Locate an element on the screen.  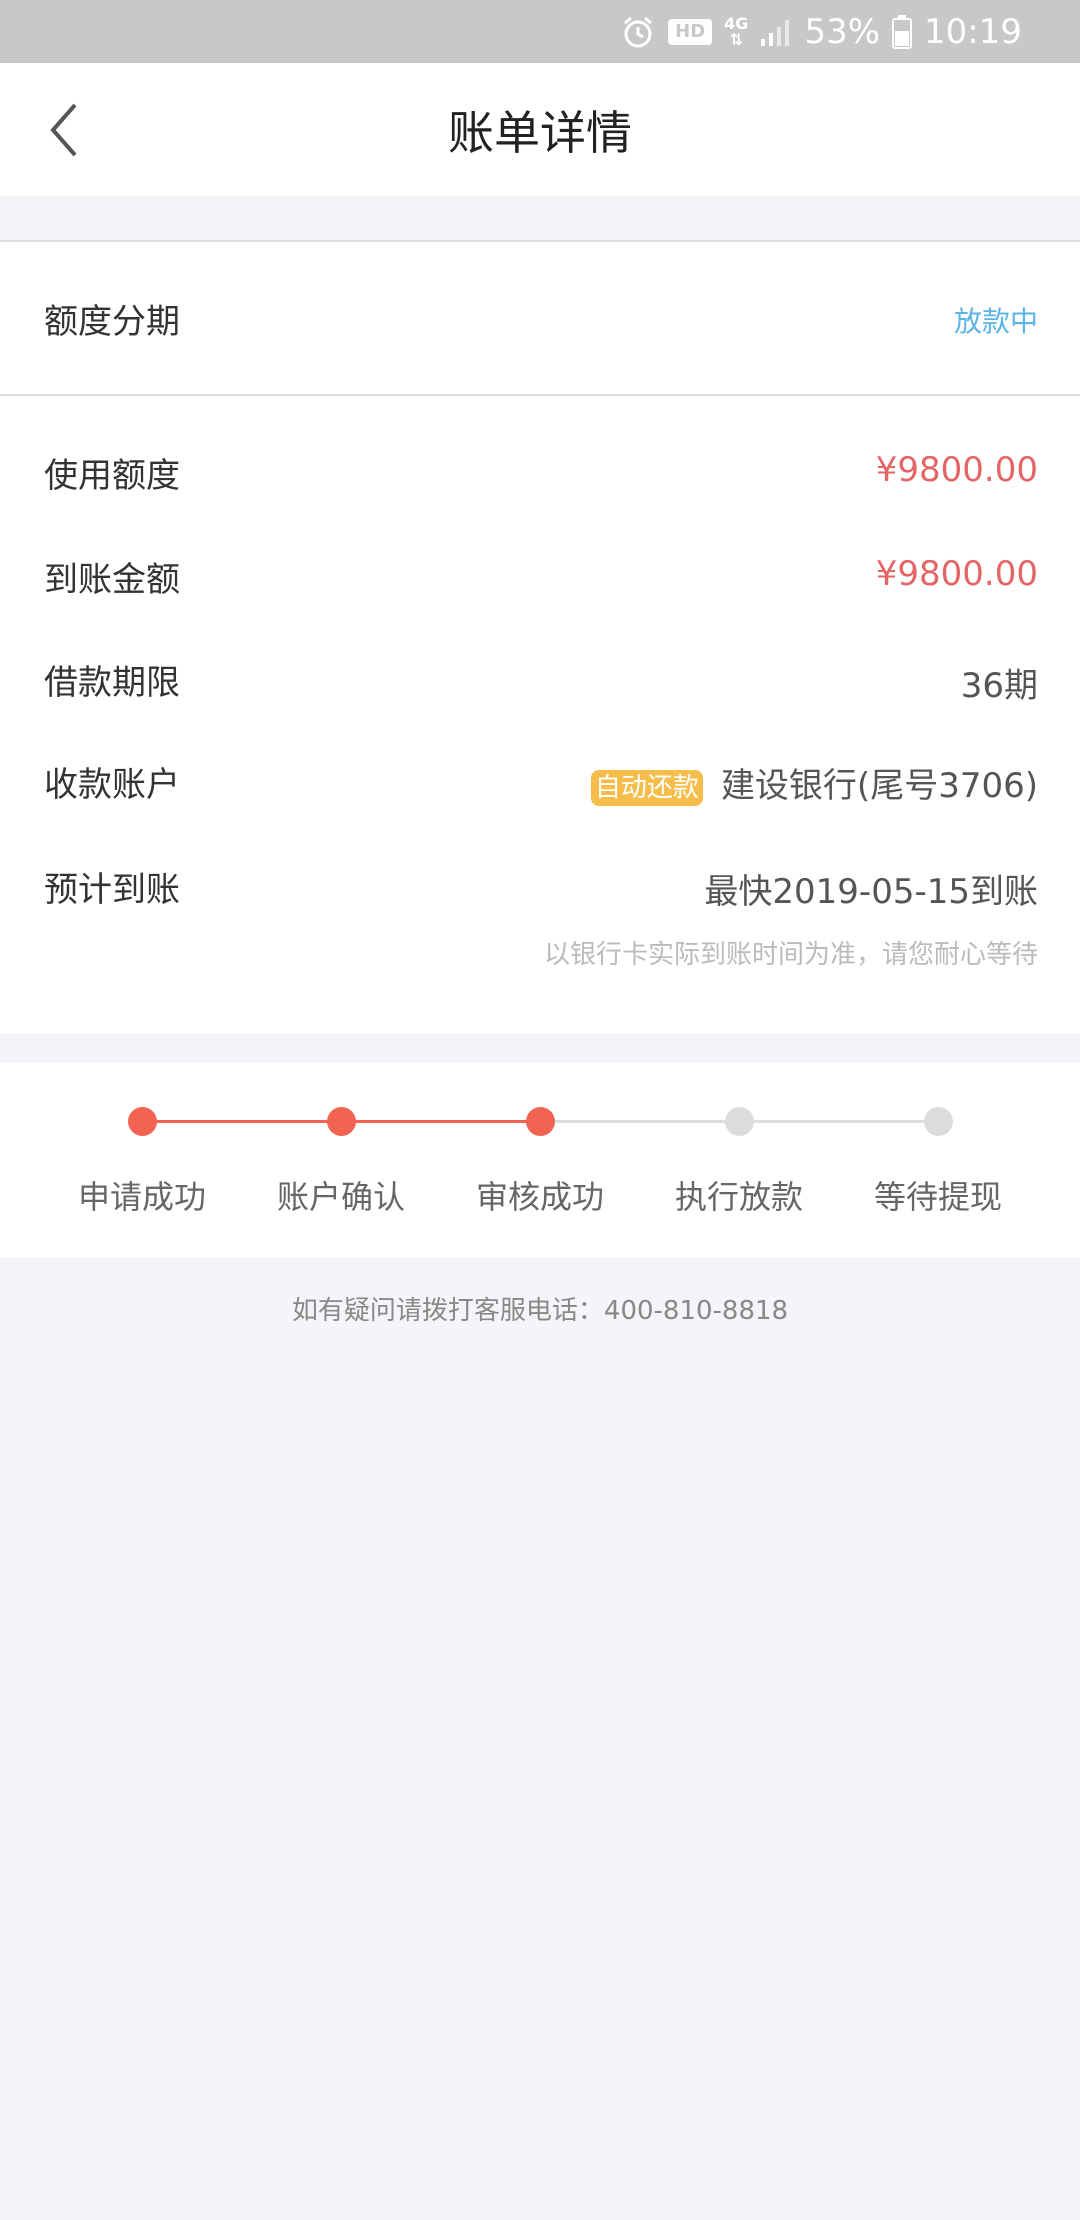
auto-repay-tag: 自动还款 is located at coordinates (646, 787).